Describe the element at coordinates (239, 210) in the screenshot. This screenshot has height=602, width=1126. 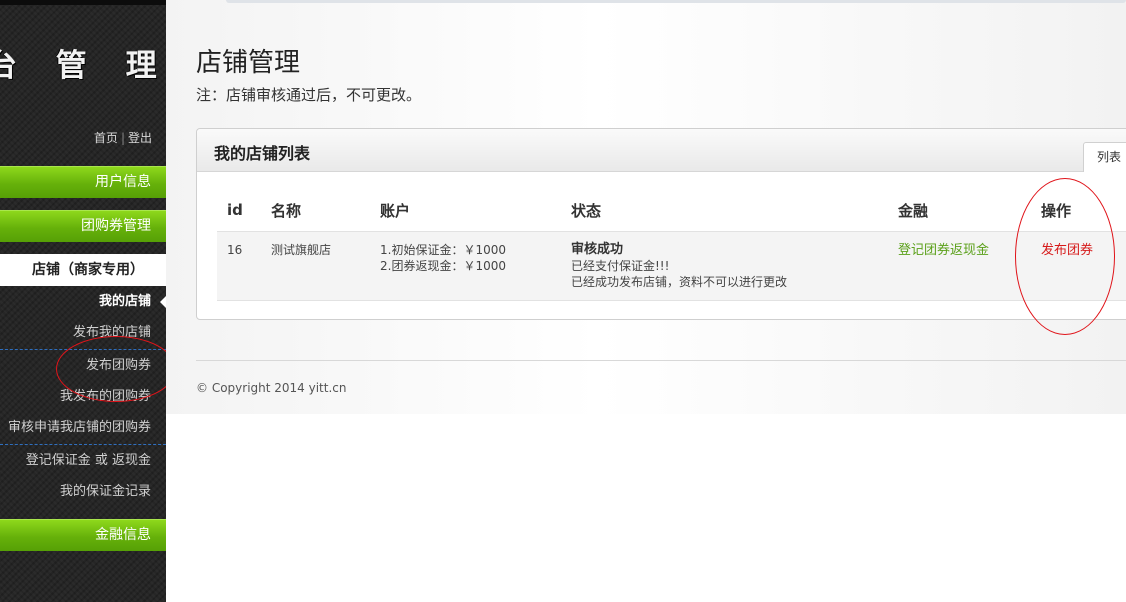
I see `column-header-id: id` at that location.